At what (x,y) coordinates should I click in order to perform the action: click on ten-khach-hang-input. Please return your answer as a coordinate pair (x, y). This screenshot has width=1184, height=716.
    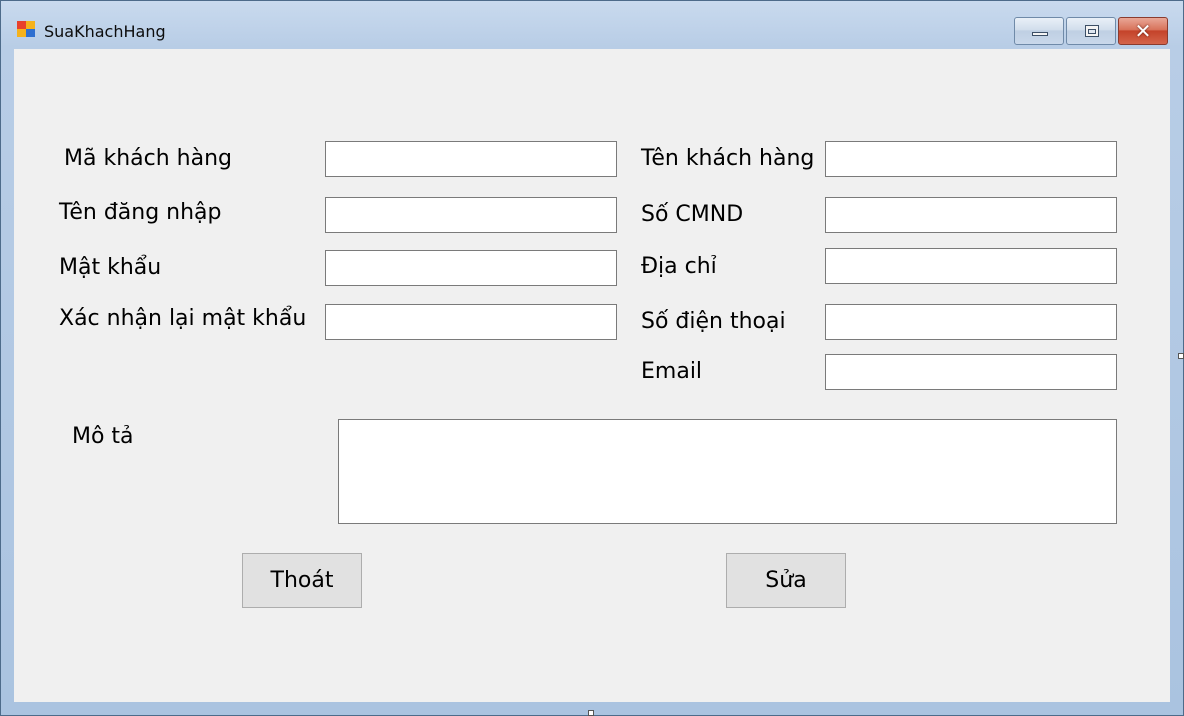
    Looking at the image, I should click on (971, 159).